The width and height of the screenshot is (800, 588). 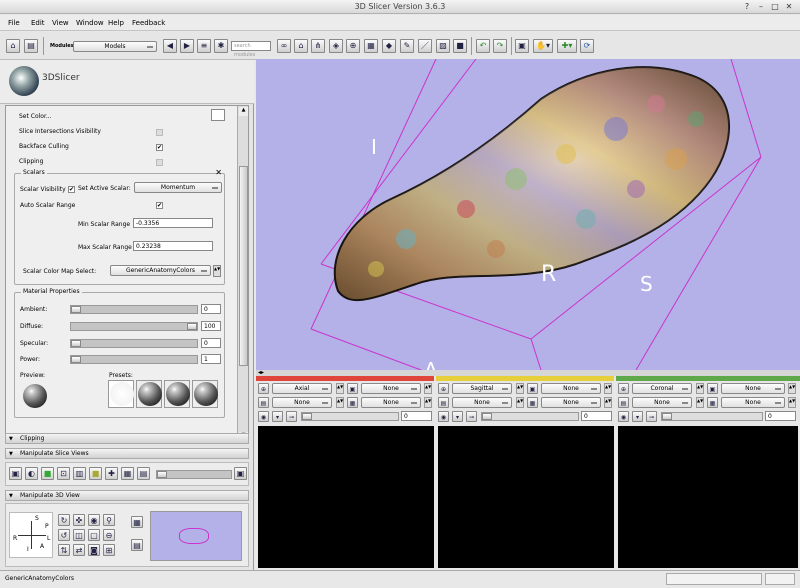 What do you see at coordinates (391, 402) in the screenshot?
I see `axial-label-select: None` at bounding box center [391, 402].